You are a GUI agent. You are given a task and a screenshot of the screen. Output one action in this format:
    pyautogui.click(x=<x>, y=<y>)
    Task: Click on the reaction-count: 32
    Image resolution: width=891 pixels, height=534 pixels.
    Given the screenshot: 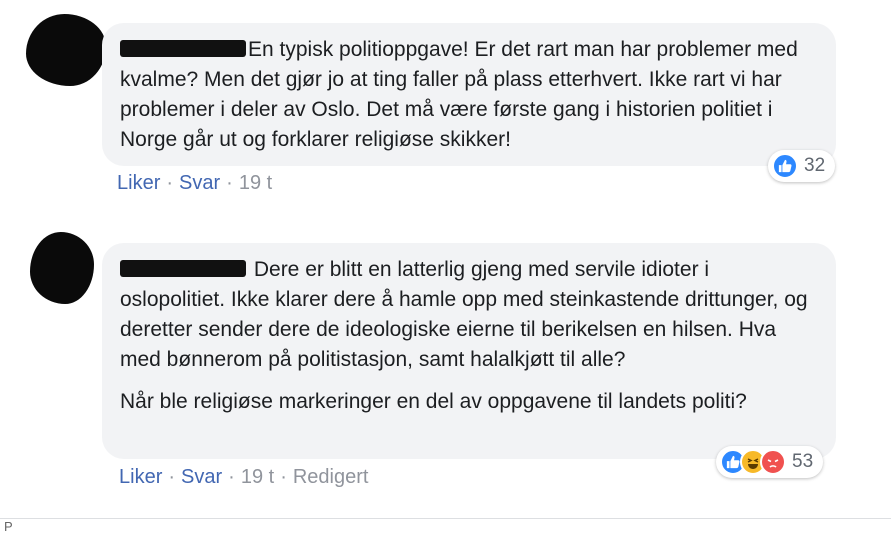 What is the action you would take?
    pyautogui.click(x=815, y=165)
    